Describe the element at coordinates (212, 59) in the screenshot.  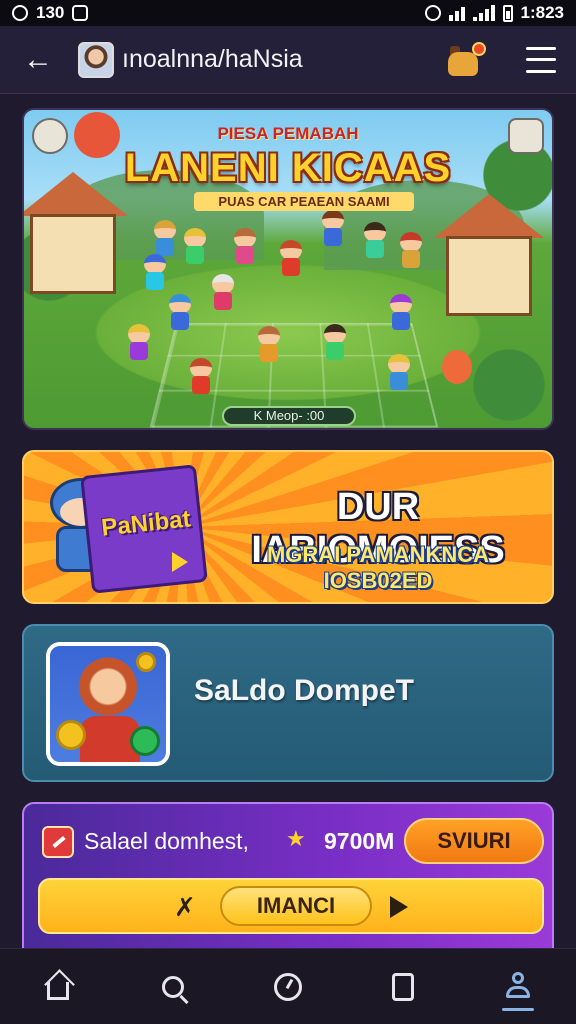
I see `app-title: ınoalnna/haNsia` at that location.